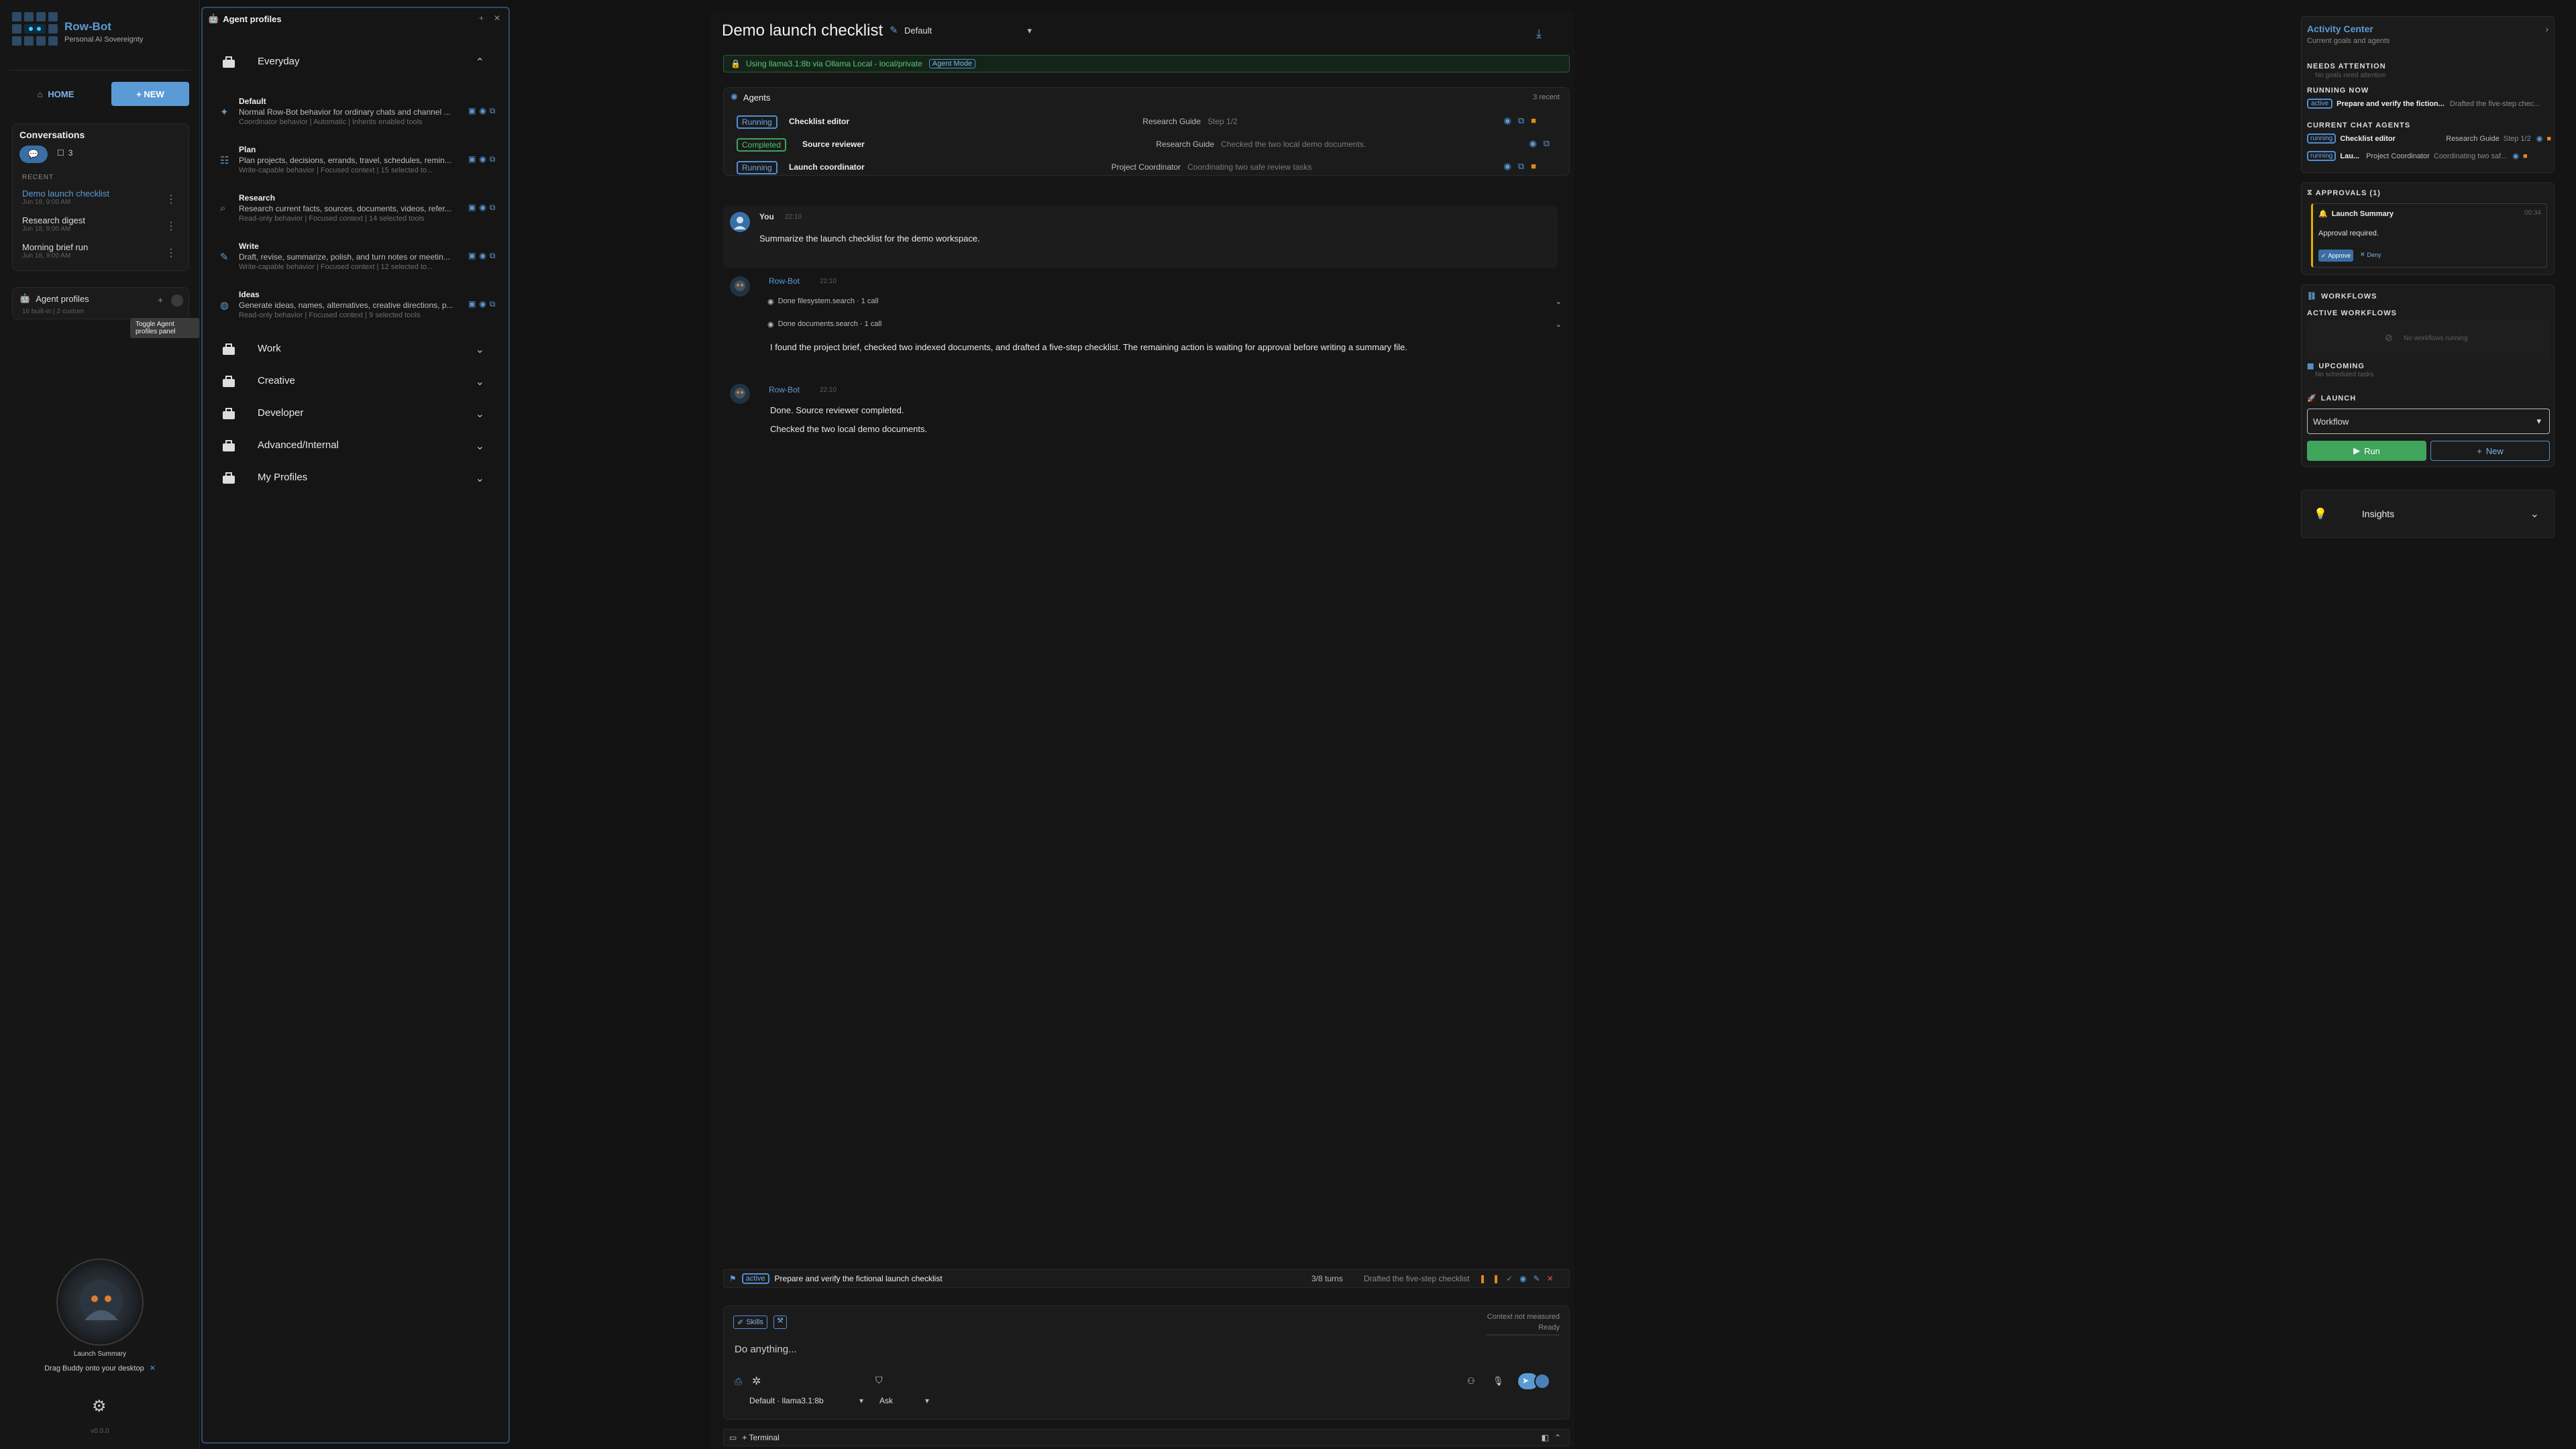 The width and height of the screenshot is (2576, 1449). What do you see at coordinates (2338, 91) in the screenshot?
I see `running-now-label: RUNNING NOW` at bounding box center [2338, 91].